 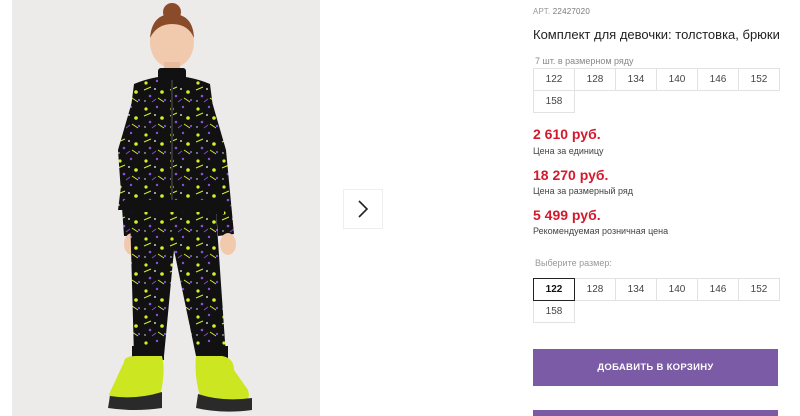 I want to click on row-price: 18 270 руб., so click(x=571, y=175).